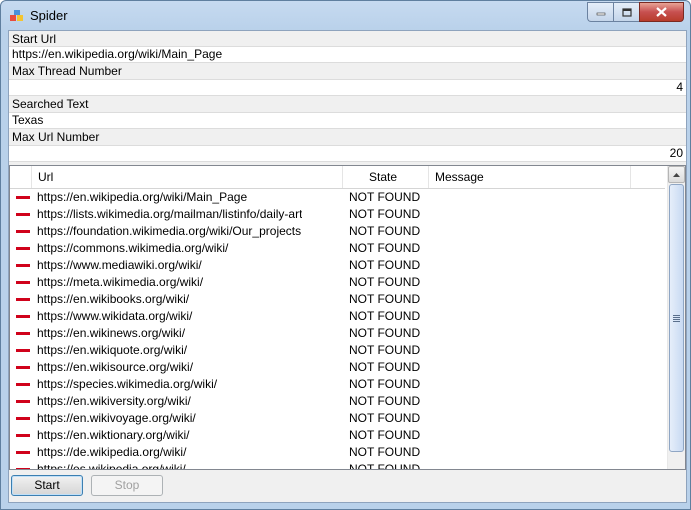 The height and width of the screenshot is (510, 691). Describe the element at coordinates (120, 282) in the screenshot. I see `row-url: https://meta.wikimedia.org/wiki/` at that location.